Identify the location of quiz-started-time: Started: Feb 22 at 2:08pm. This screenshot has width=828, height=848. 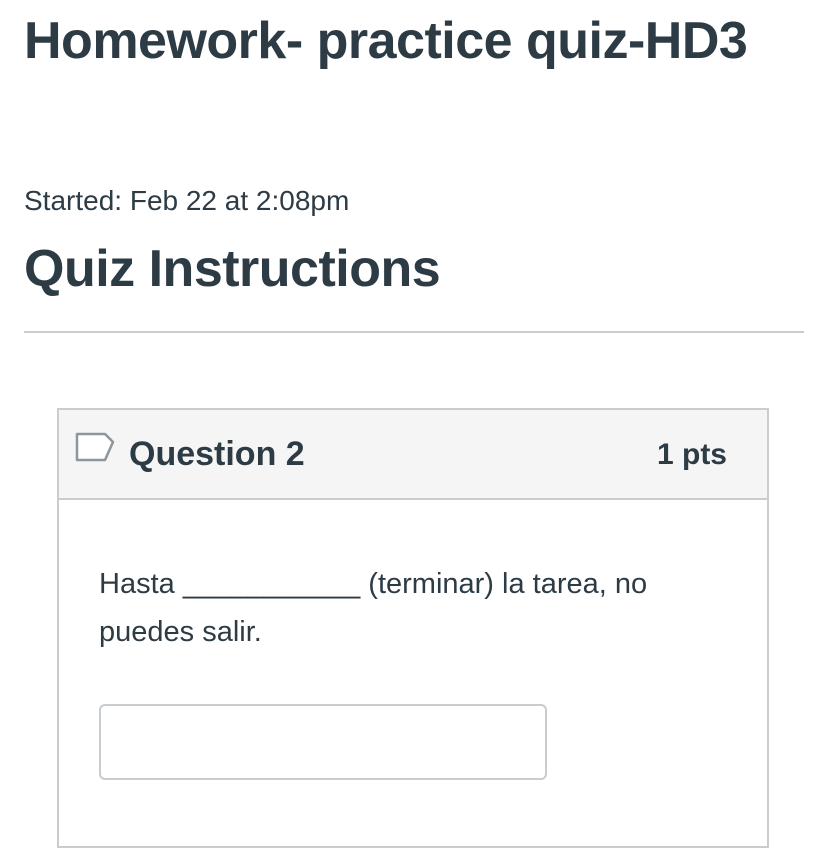
(187, 200).